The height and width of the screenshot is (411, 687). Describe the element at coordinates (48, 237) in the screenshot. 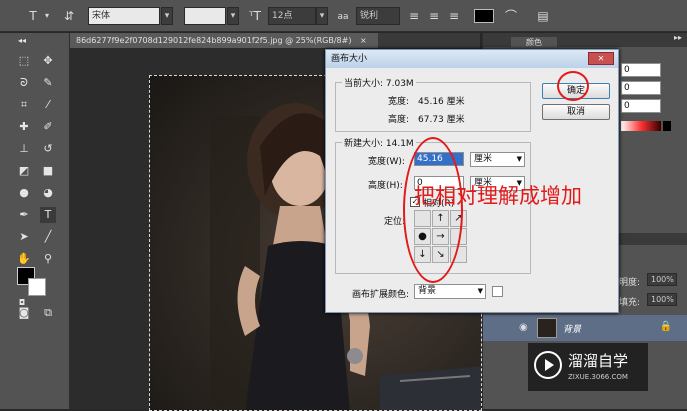

I see `line-tool-icon: ╱` at that location.